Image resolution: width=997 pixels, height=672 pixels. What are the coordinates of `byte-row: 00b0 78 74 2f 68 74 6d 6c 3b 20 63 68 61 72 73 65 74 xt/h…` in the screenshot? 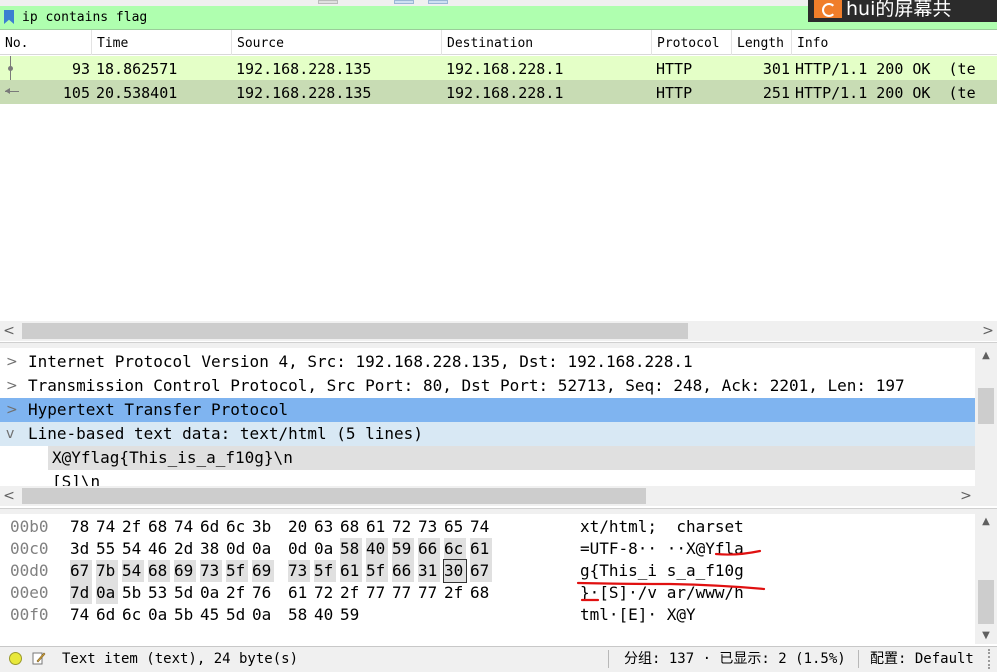 It's located at (487, 527).